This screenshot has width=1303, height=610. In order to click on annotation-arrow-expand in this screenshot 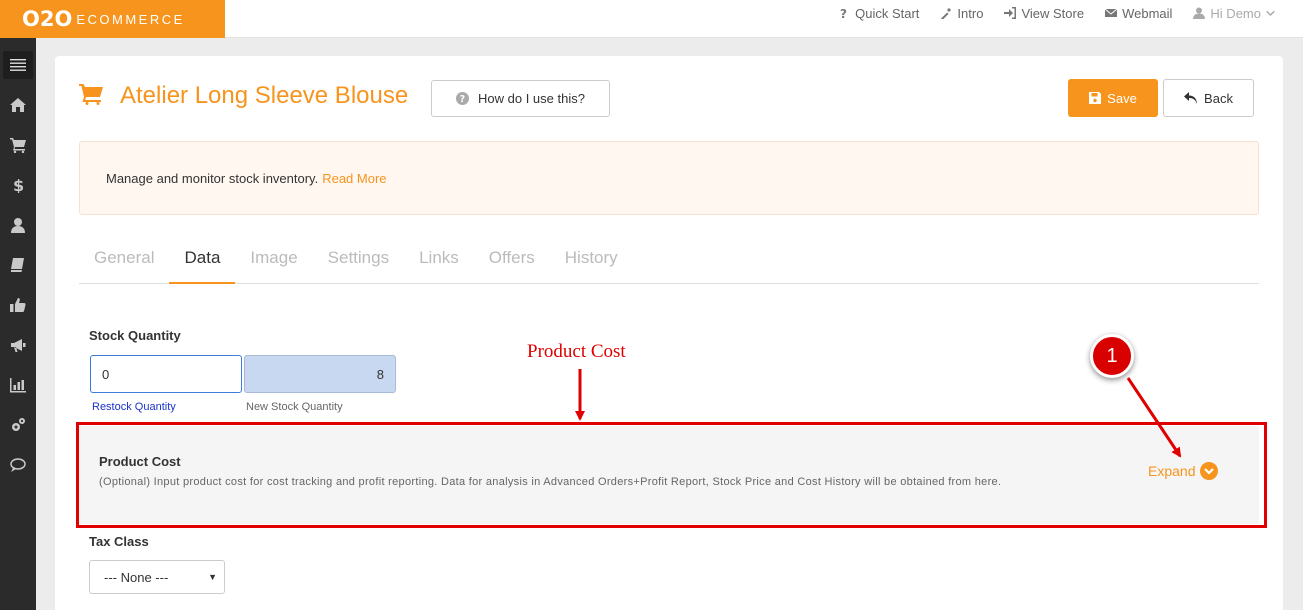, I will do `click(1154, 417)`.